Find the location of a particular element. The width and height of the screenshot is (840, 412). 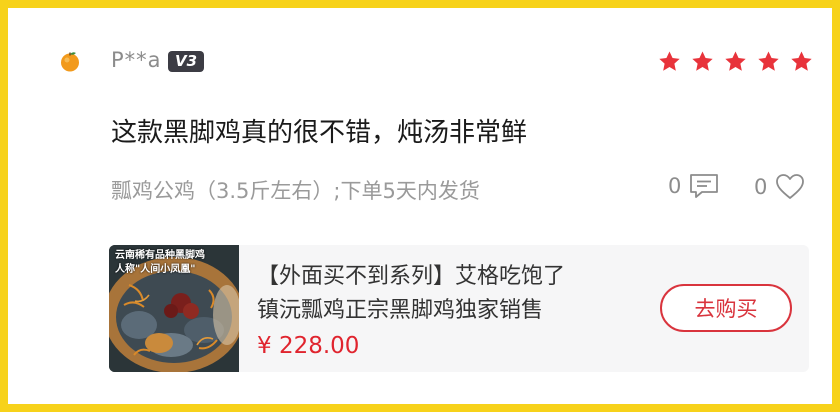

comment-icon is located at coordinates (704, 186).